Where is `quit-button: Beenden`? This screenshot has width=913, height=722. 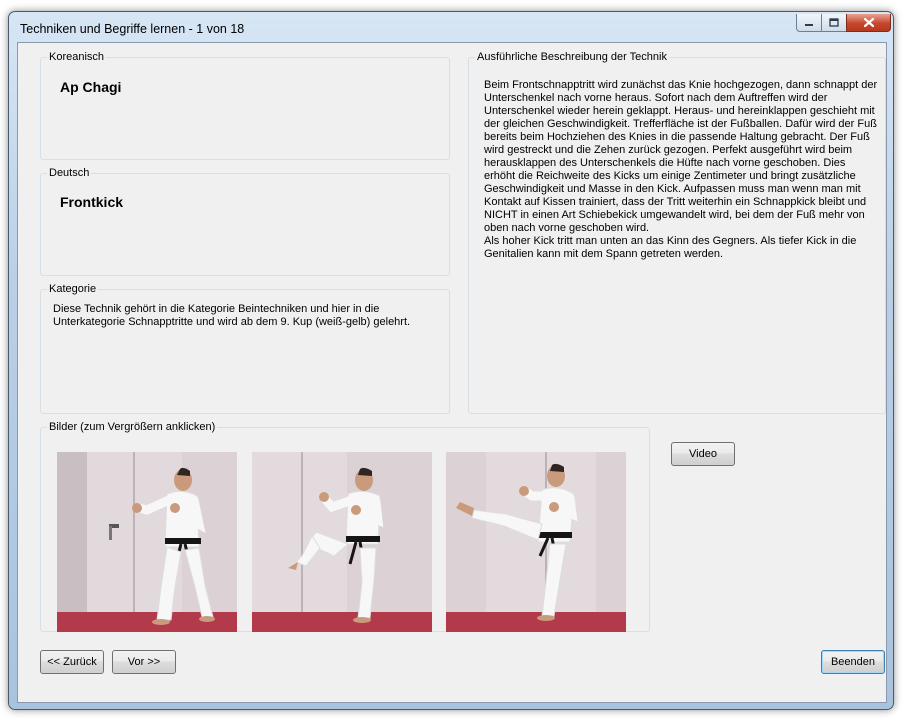
quit-button: Beenden is located at coordinates (853, 662).